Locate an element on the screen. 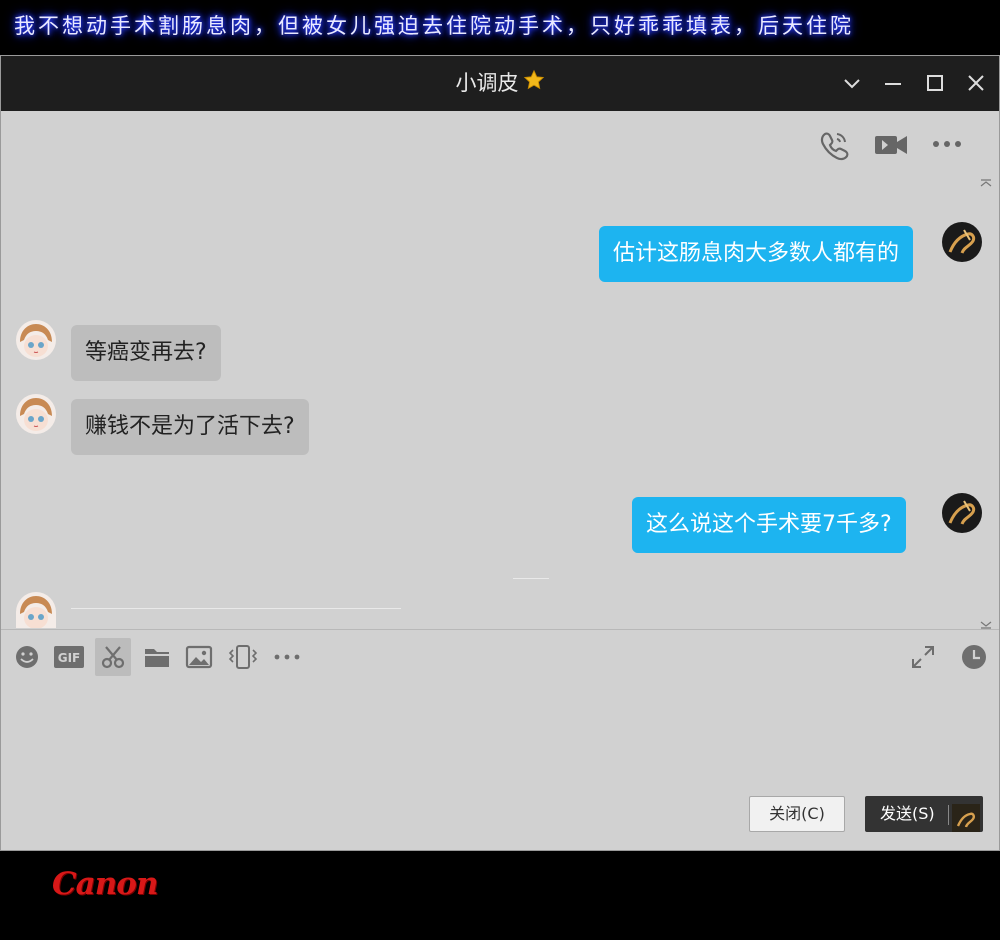 The width and height of the screenshot is (1000, 940). close-button: 关闭(C) is located at coordinates (797, 814).